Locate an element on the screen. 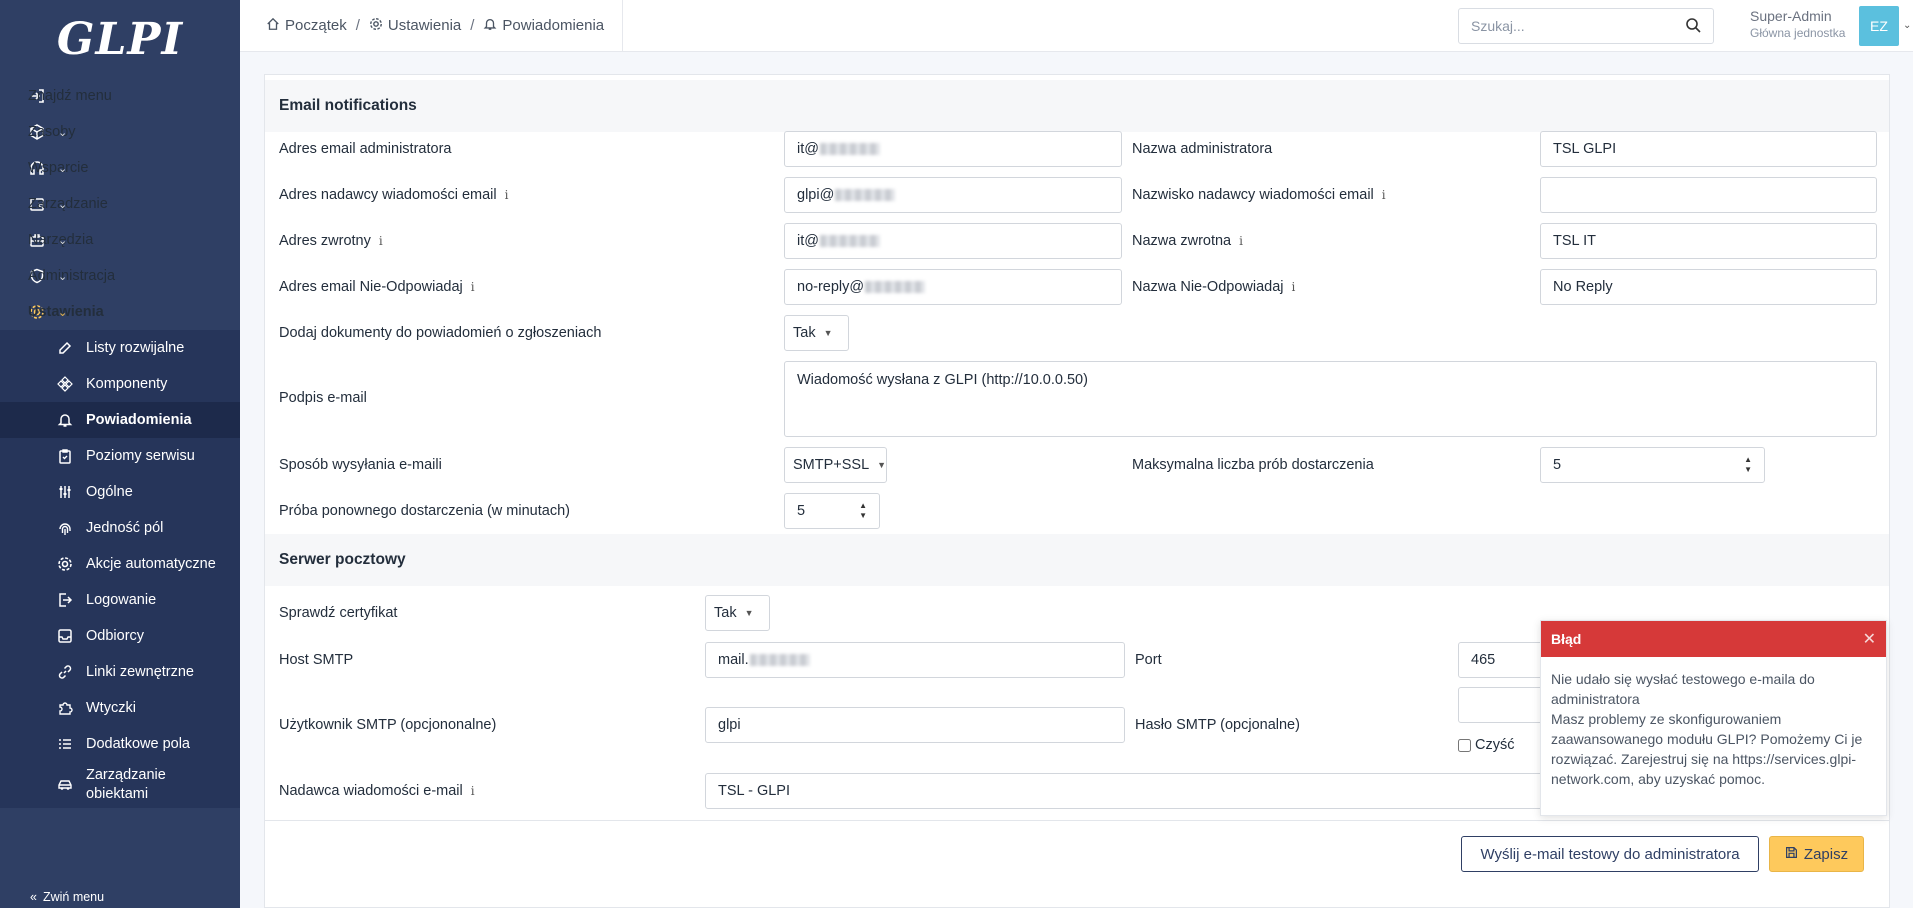 This screenshot has height=908, width=1913. smtp-user-field: glpi is located at coordinates (915, 725).